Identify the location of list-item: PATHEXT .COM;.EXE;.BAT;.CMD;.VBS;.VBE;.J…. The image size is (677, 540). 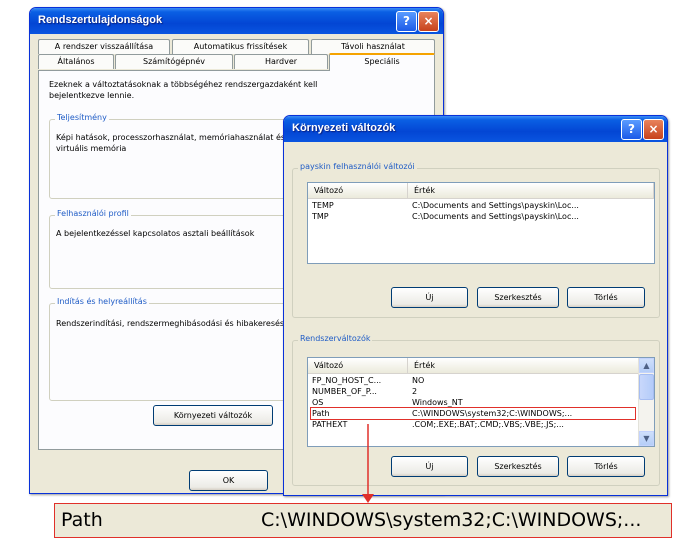
(473, 424).